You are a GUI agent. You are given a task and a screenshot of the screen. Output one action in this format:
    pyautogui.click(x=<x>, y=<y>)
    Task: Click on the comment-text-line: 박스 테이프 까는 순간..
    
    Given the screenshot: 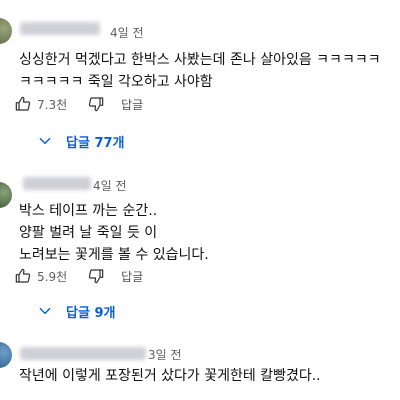 What is the action you would take?
    pyautogui.click(x=88, y=211)
    